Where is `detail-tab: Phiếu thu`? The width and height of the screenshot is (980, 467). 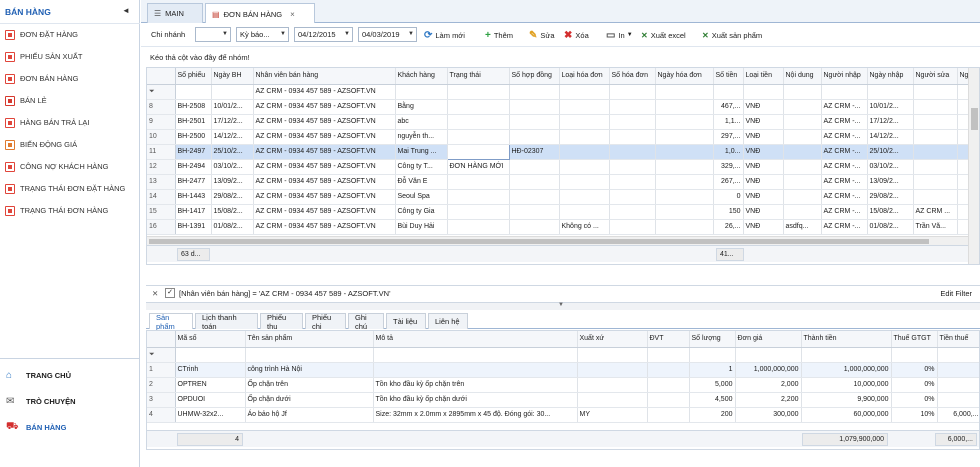
detail-tab: Phiếu thu is located at coordinates (281, 322).